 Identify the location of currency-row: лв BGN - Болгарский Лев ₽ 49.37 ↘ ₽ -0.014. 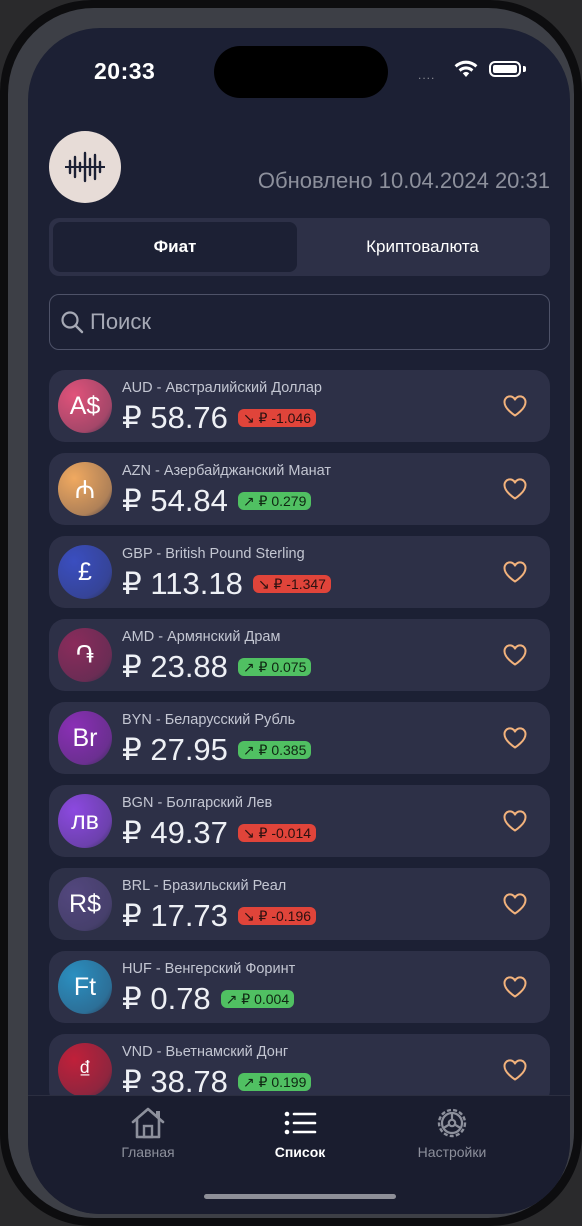
(299, 821).